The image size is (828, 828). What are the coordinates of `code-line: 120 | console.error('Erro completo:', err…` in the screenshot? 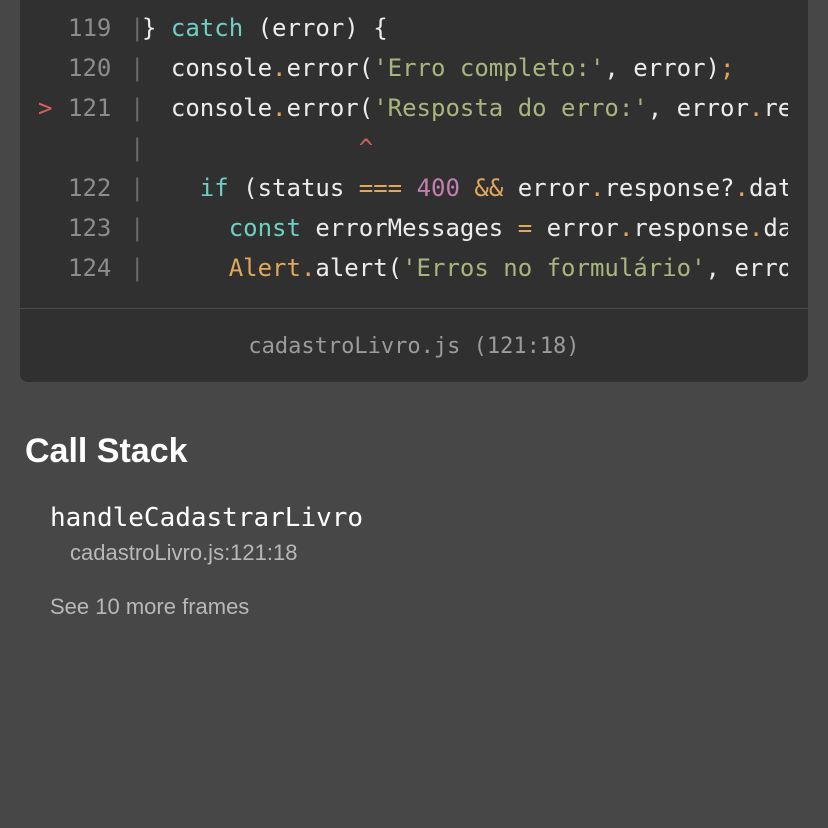 It's located at (404, 68).